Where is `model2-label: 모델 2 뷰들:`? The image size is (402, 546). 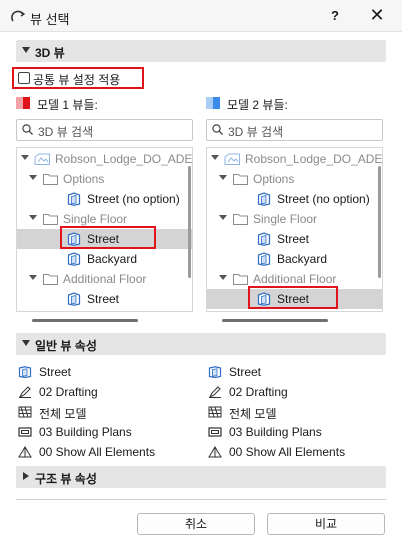
model2-label: 모델 2 뷰들: is located at coordinates (257, 105).